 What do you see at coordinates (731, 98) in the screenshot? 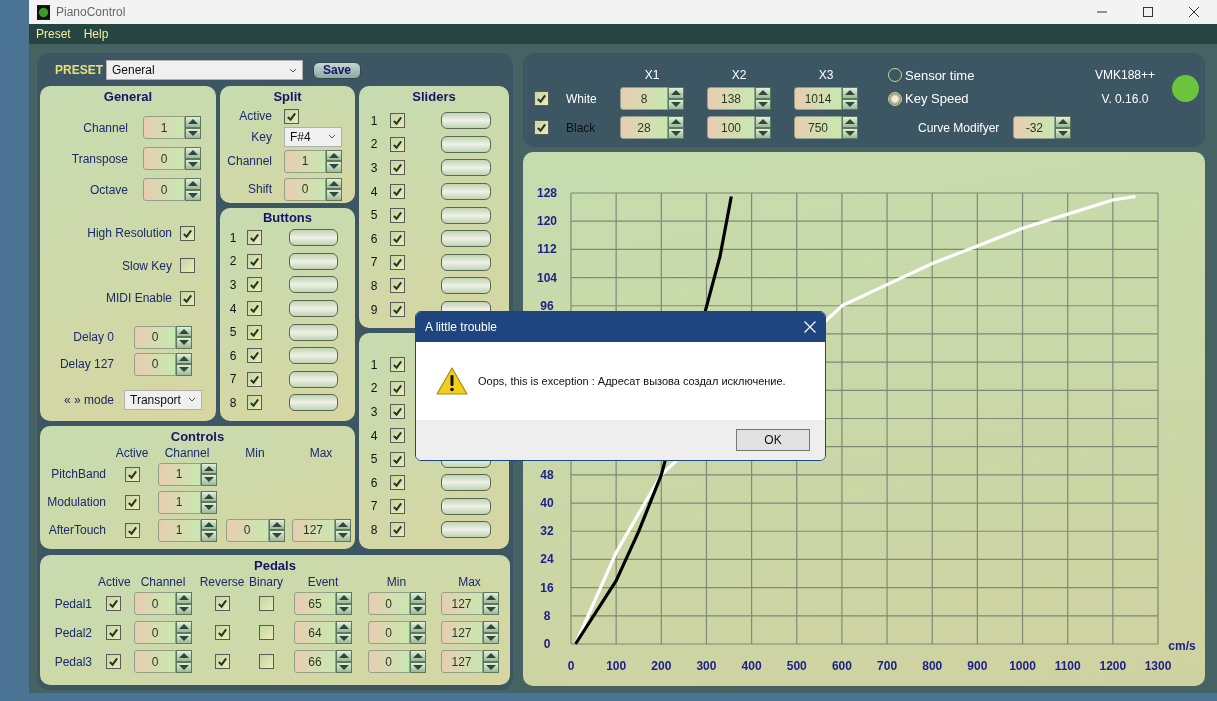
I see `number-field: 138` at bounding box center [731, 98].